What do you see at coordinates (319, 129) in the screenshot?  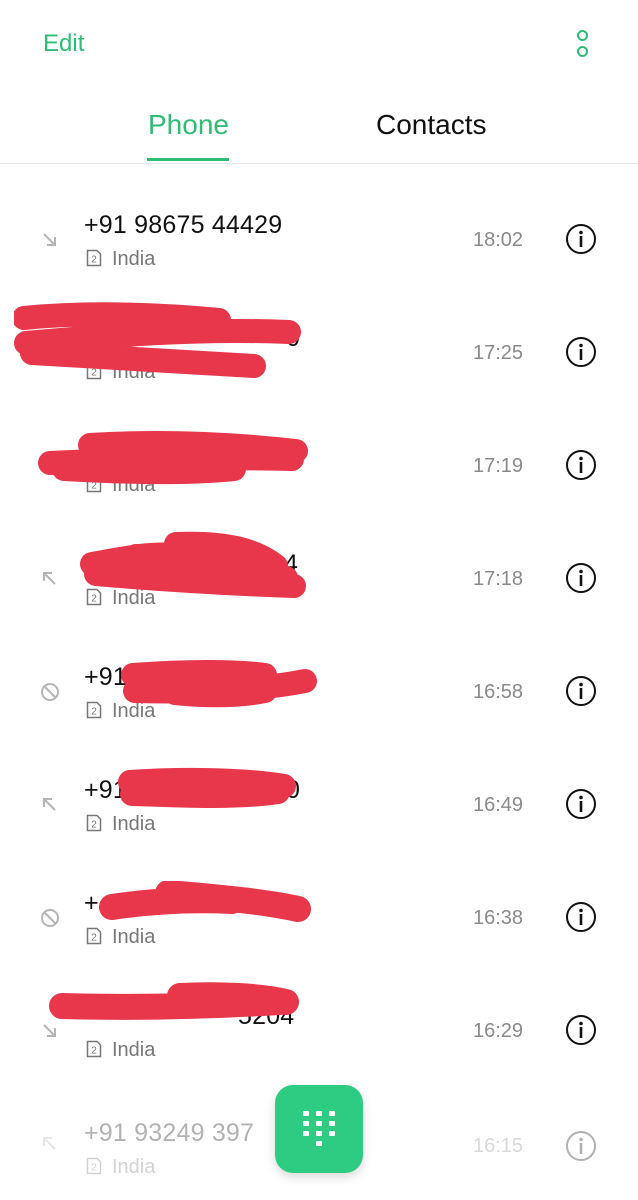 I see `tab-bar: Phone Contacts` at bounding box center [319, 129].